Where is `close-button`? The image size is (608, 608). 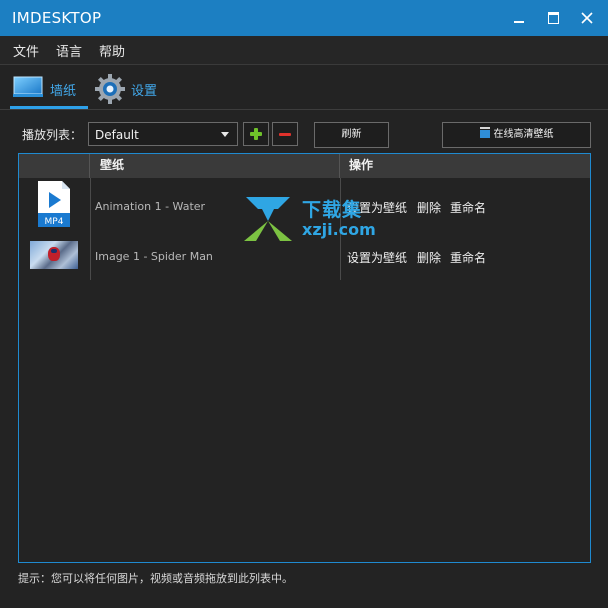 close-button is located at coordinates (587, 18).